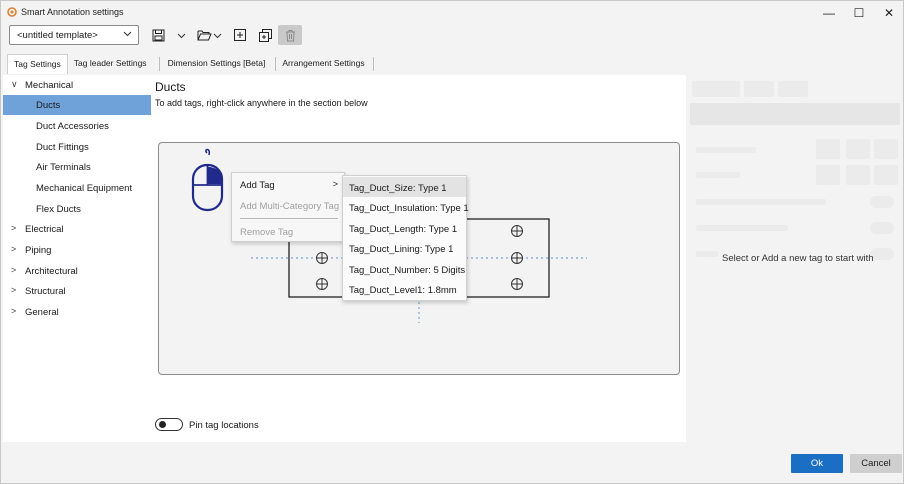 The height and width of the screenshot is (484, 904). What do you see at coordinates (829, 13) in the screenshot?
I see `minimize-button: —` at bounding box center [829, 13].